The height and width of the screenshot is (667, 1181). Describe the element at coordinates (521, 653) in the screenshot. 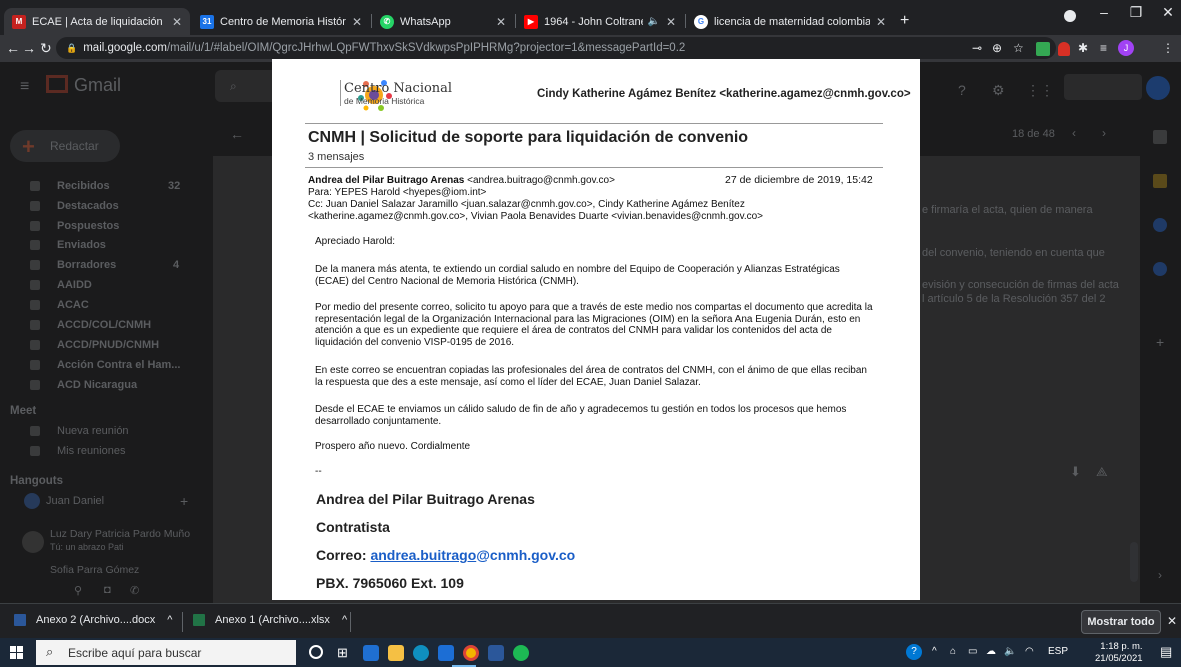

I see `spotify-icon` at that location.